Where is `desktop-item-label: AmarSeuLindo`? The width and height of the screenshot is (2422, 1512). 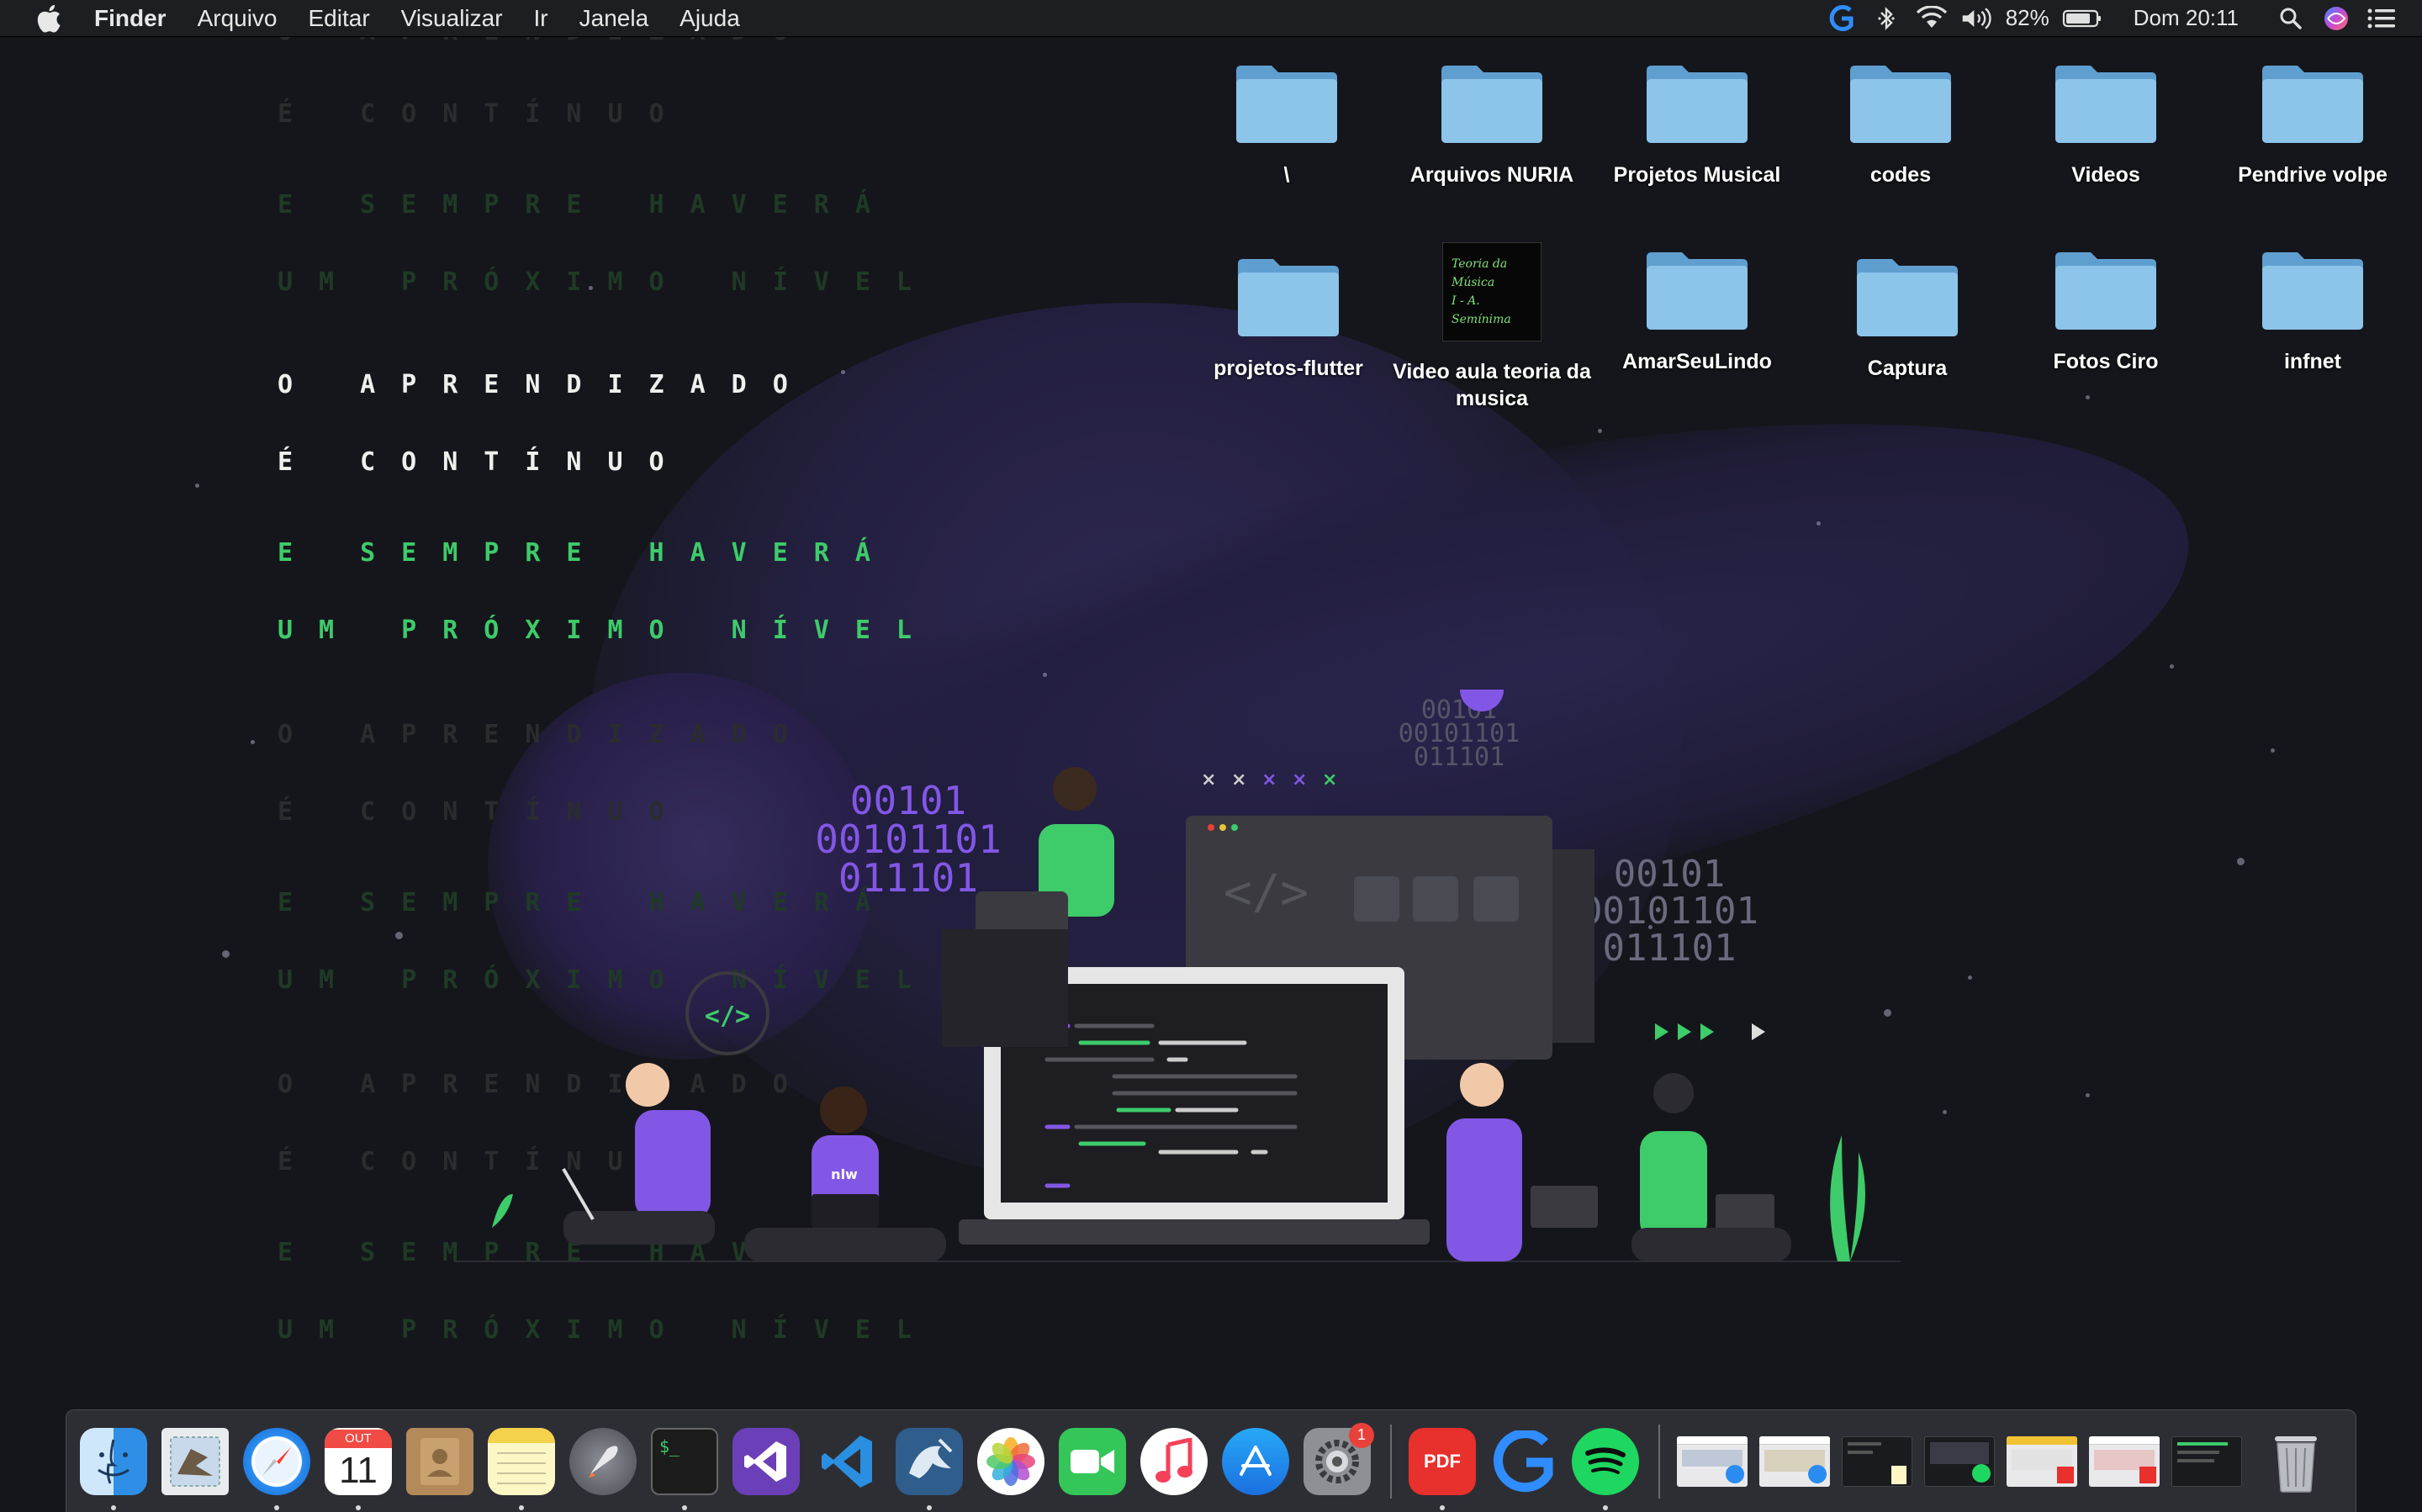
desktop-item-label: AmarSeuLindo is located at coordinates (1697, 361).